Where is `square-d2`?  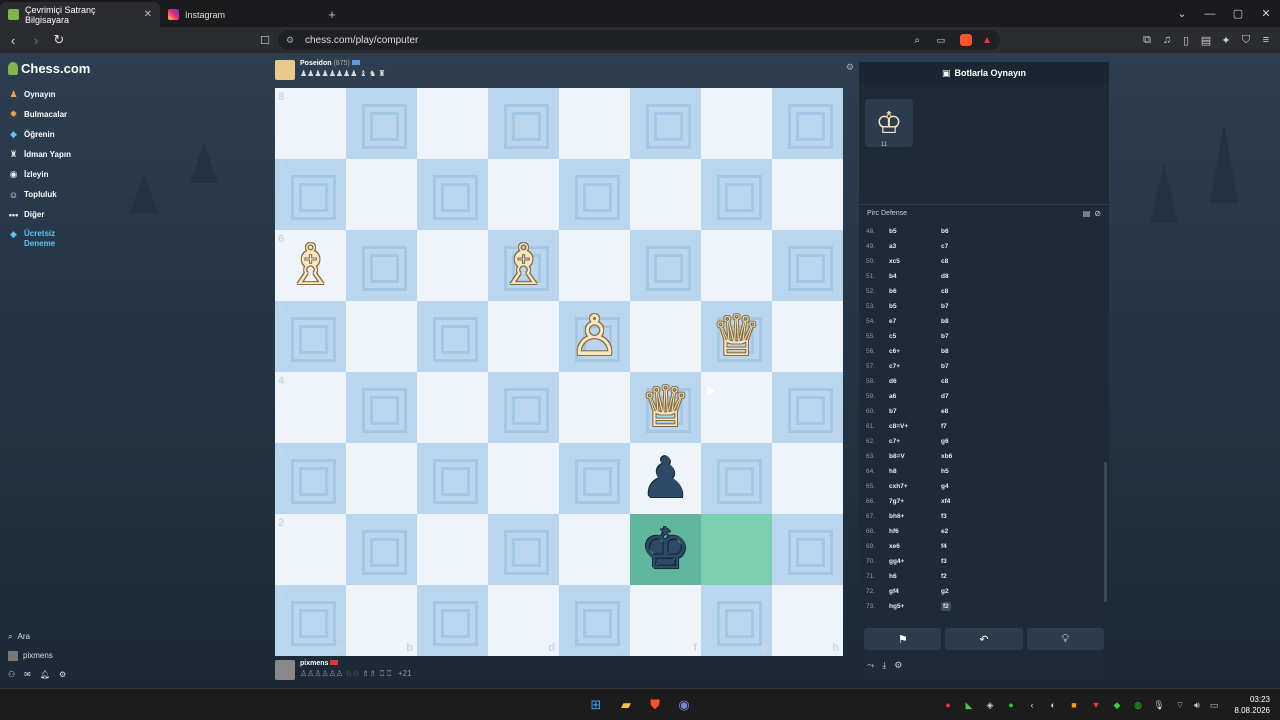
square-d2 is located at coordinates (523, 549).